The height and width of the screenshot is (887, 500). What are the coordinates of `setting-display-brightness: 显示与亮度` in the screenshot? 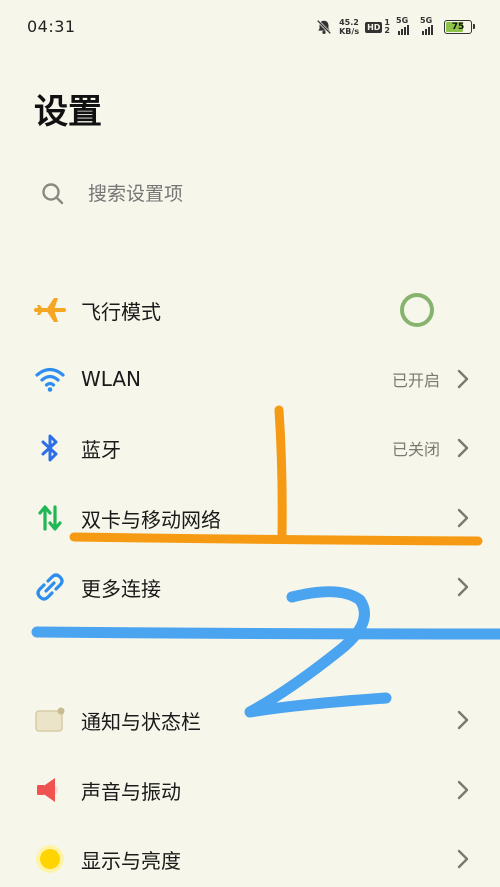 It's located at (250, 859).